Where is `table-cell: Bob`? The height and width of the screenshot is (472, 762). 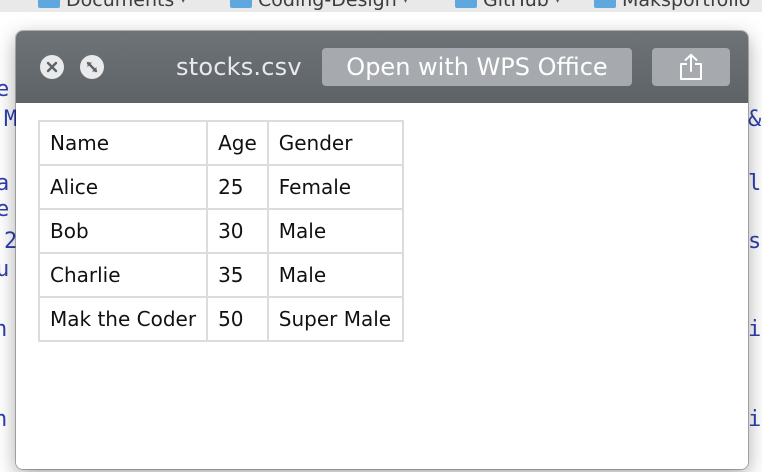
table-cell: Bob is located at coordinates (123, 231).